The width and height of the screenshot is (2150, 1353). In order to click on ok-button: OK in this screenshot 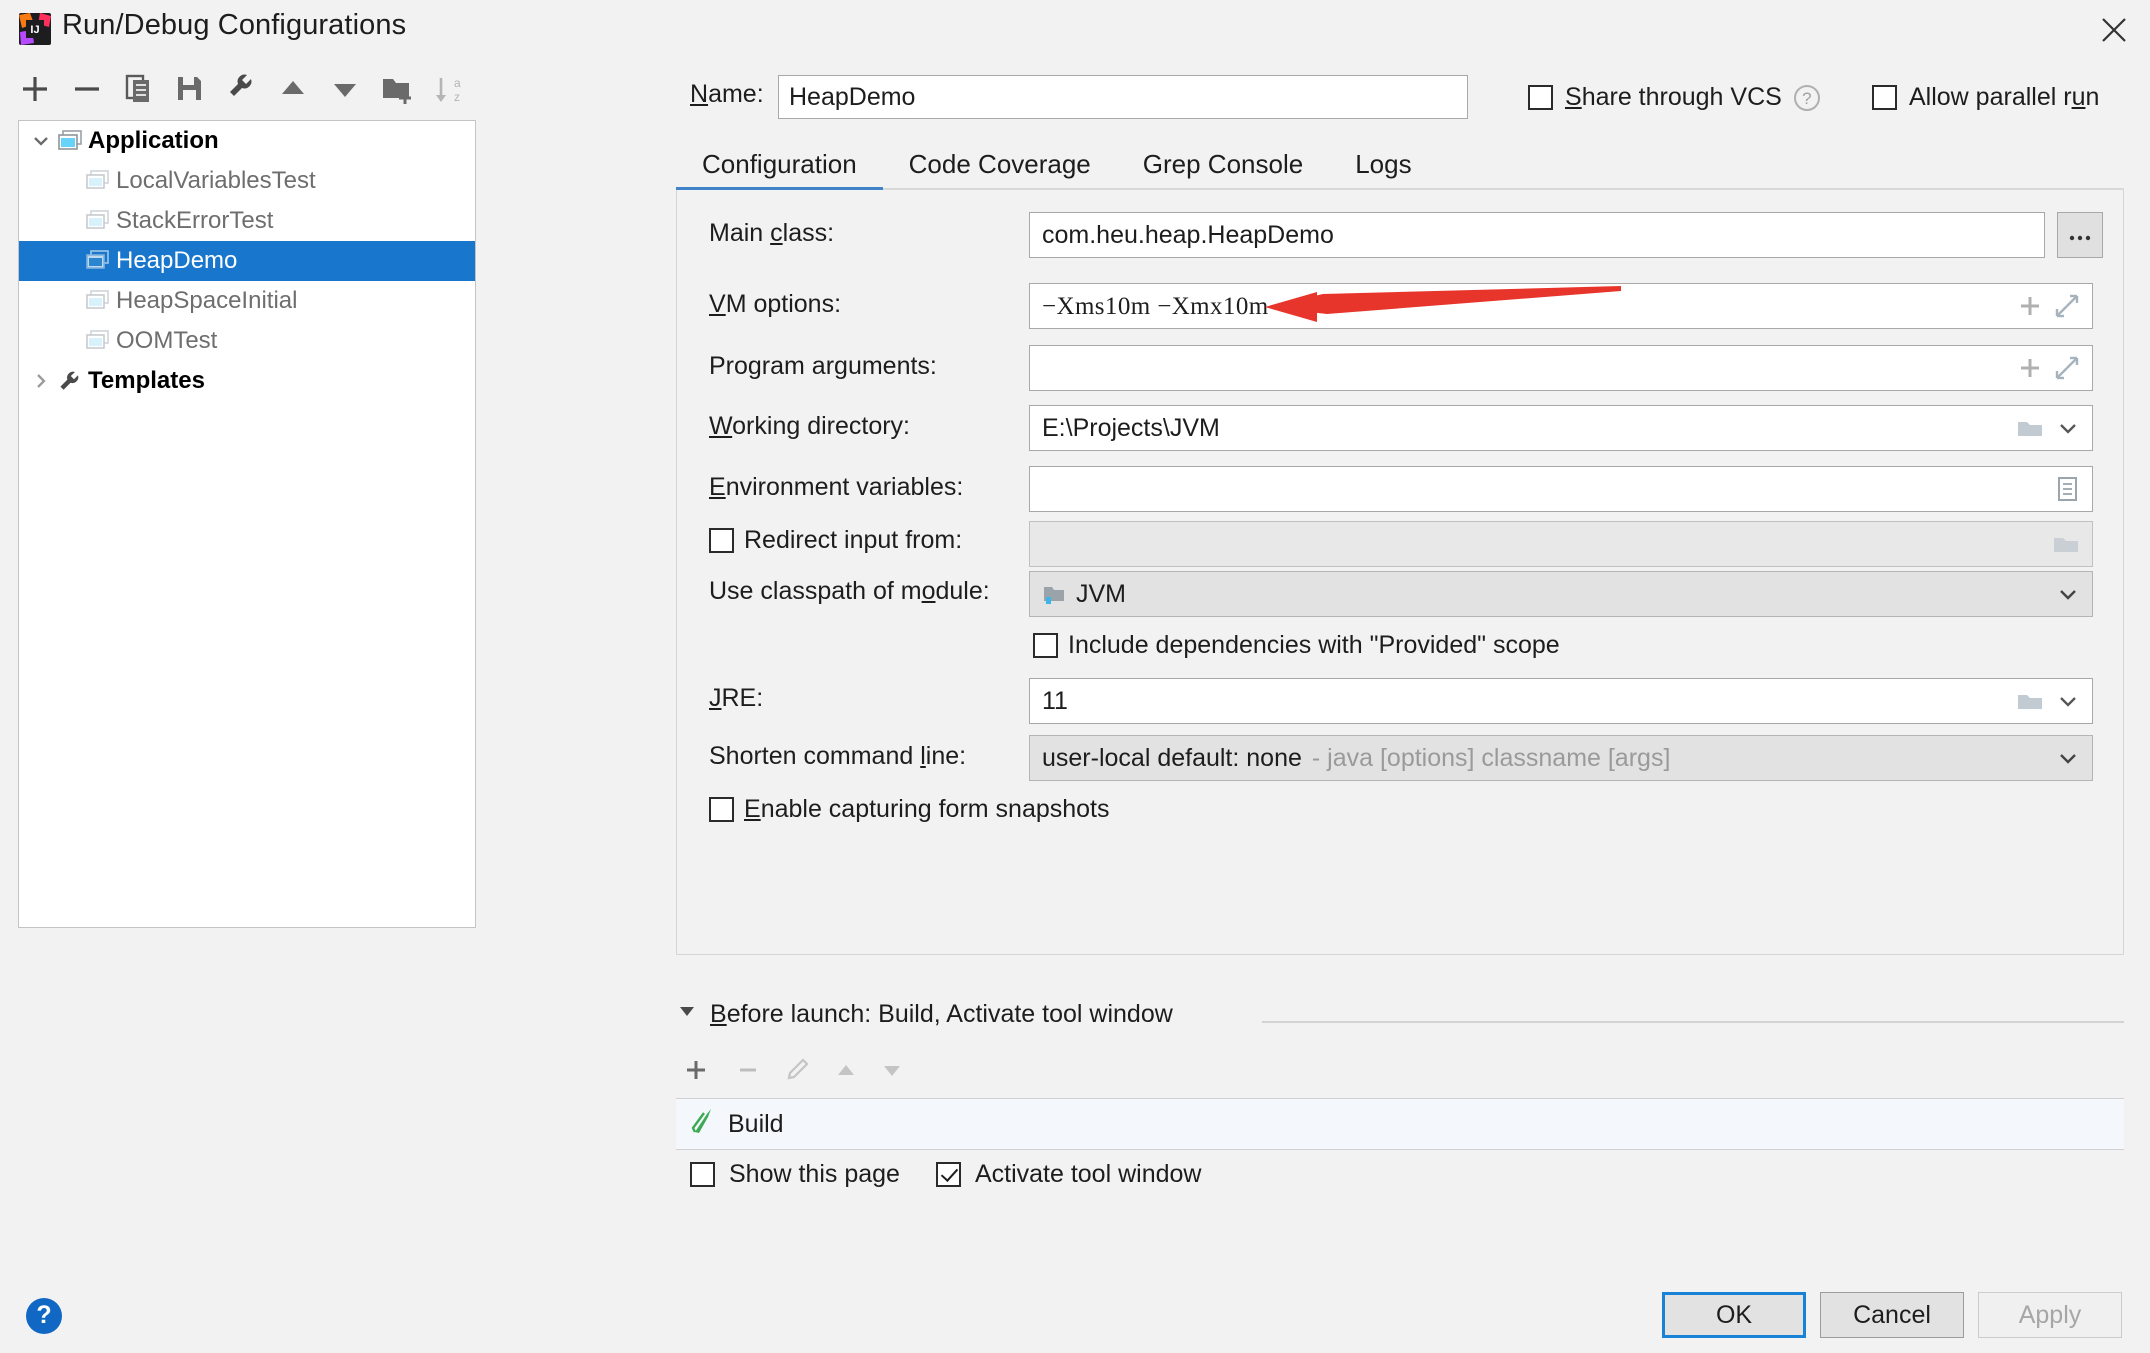, I will do `click(1734, 1315)`.